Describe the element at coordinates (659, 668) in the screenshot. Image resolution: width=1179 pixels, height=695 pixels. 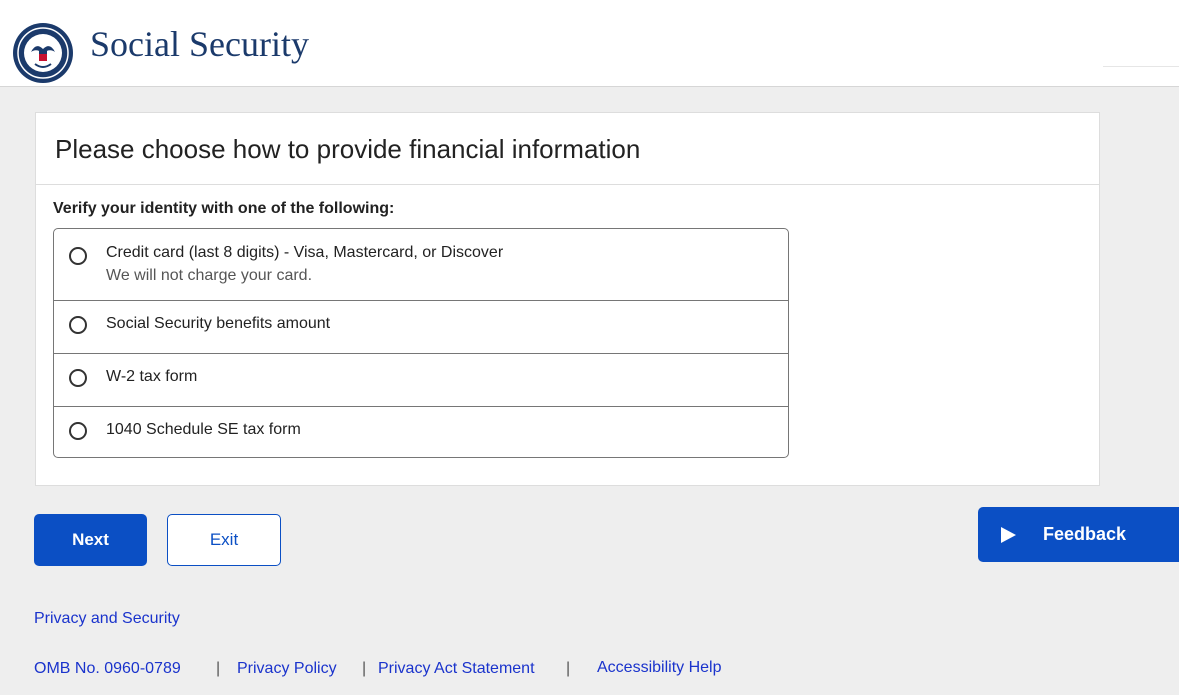
I see `accessibility-help-link: Accessibility Help` at that location.